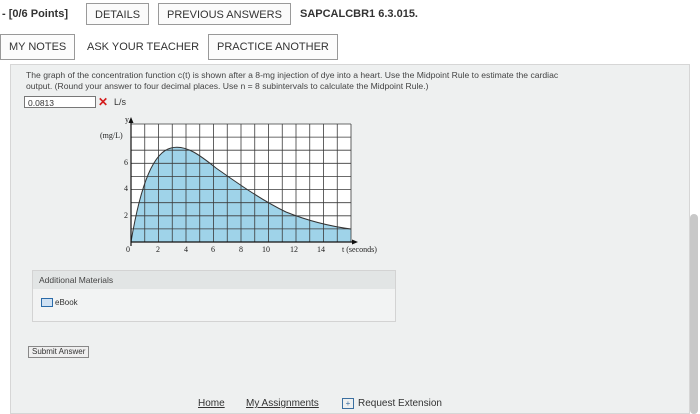 This screenshot has height=414, width=700. I want to click on scrollbar, so click(694, 314).